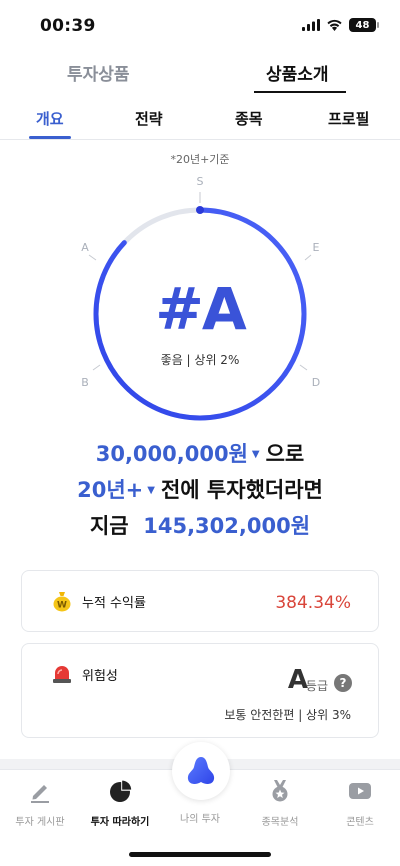 This screenshot has height=866, width=400. What do you see at coordinates (311, 25) in the screenshot?
I see `cellular-signal-icon` at bounding box center [311, 25].